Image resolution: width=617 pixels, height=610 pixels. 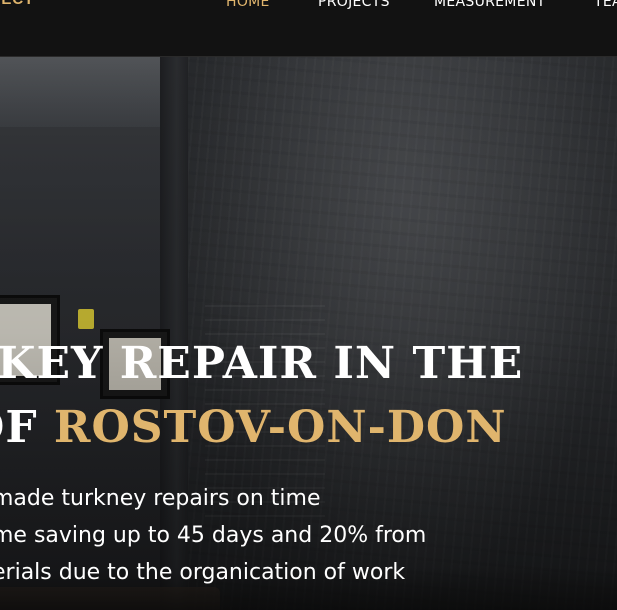 I want to click on headline-line-2-prefix: OF, so click(x=19, y=427).